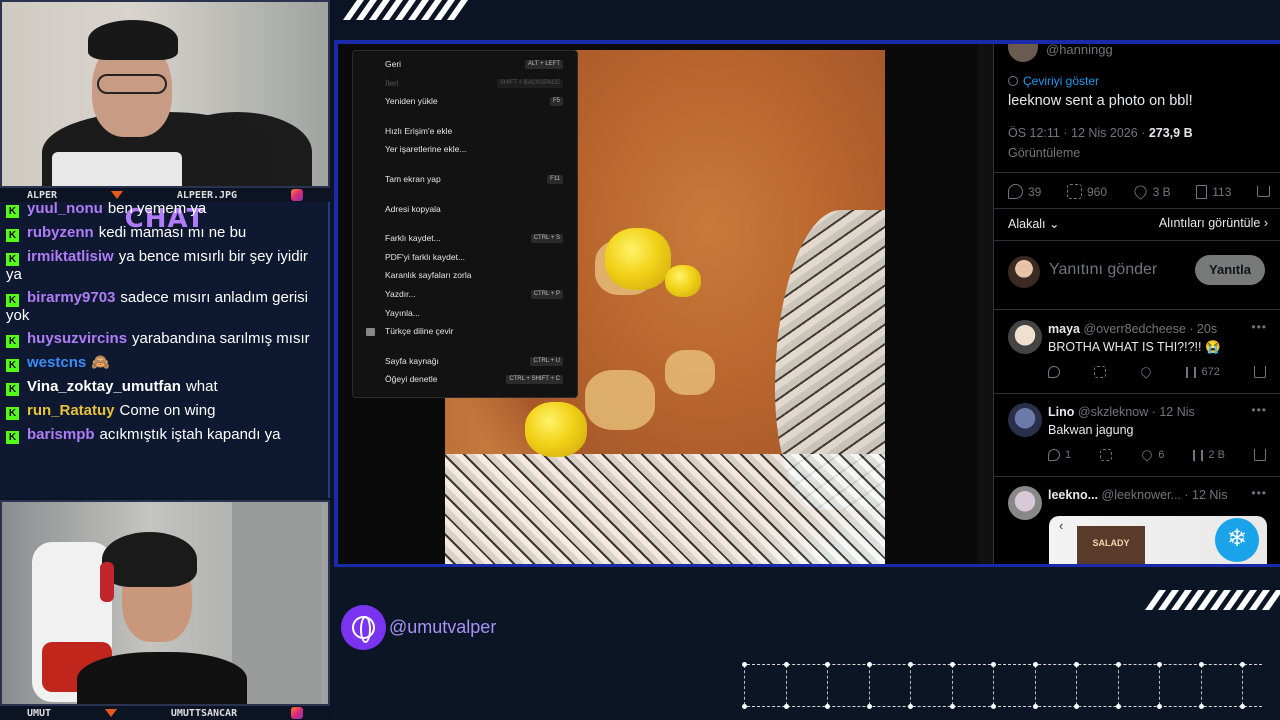 The image size is (1280, 720). What do you see at coordinates (465, 294) in the screenshot?
I see `menu-item: Yazdır... CTRL + P` at bounding box center [465, 294].